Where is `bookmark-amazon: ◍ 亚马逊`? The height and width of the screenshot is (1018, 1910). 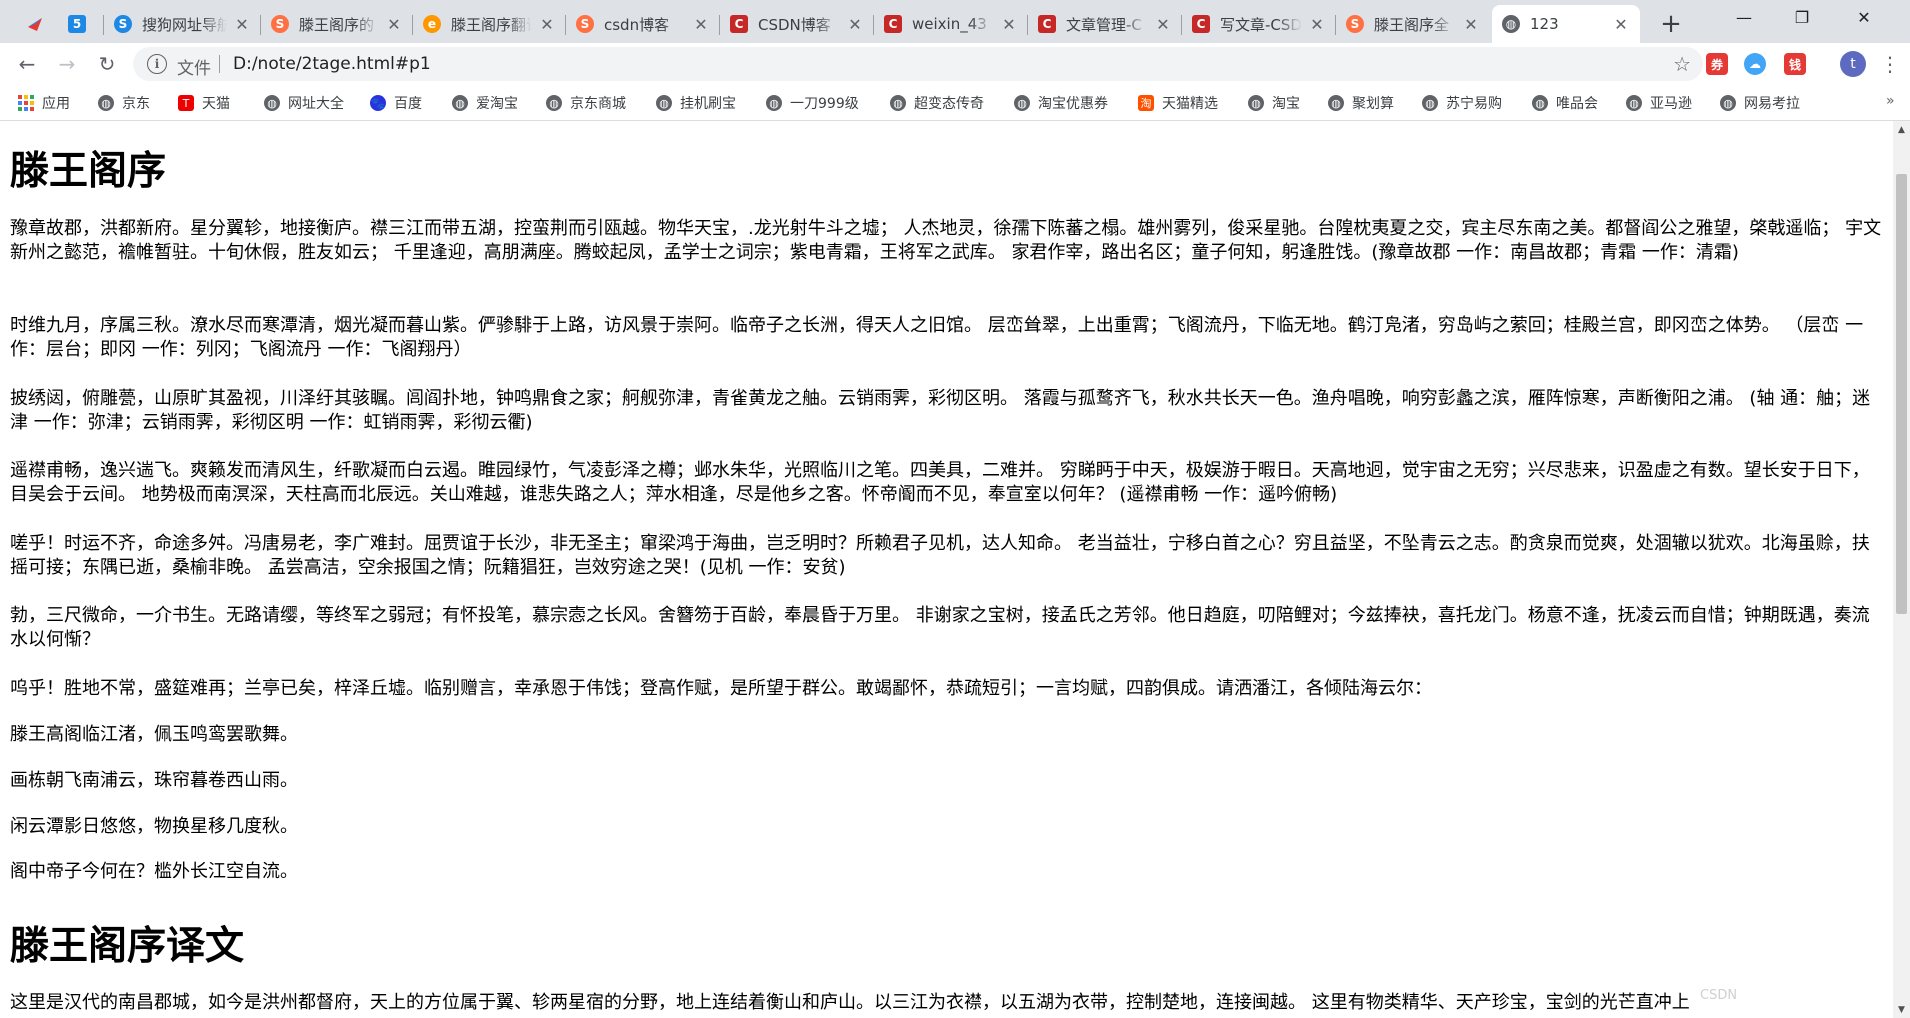
bookmark-amazon: ◍ 亚马逊 is located at coordinates (1659, 103).